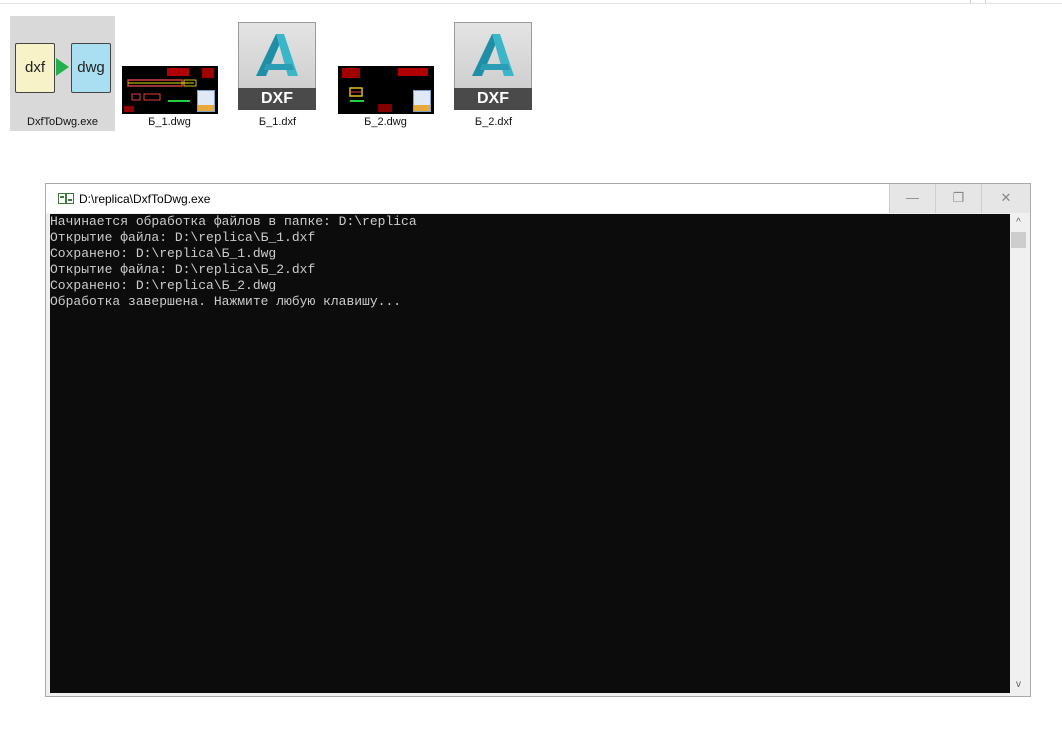 This screenshot has height=737, width=1062. I want to click on dwg-badge-text: dwg, so click(91, 67).